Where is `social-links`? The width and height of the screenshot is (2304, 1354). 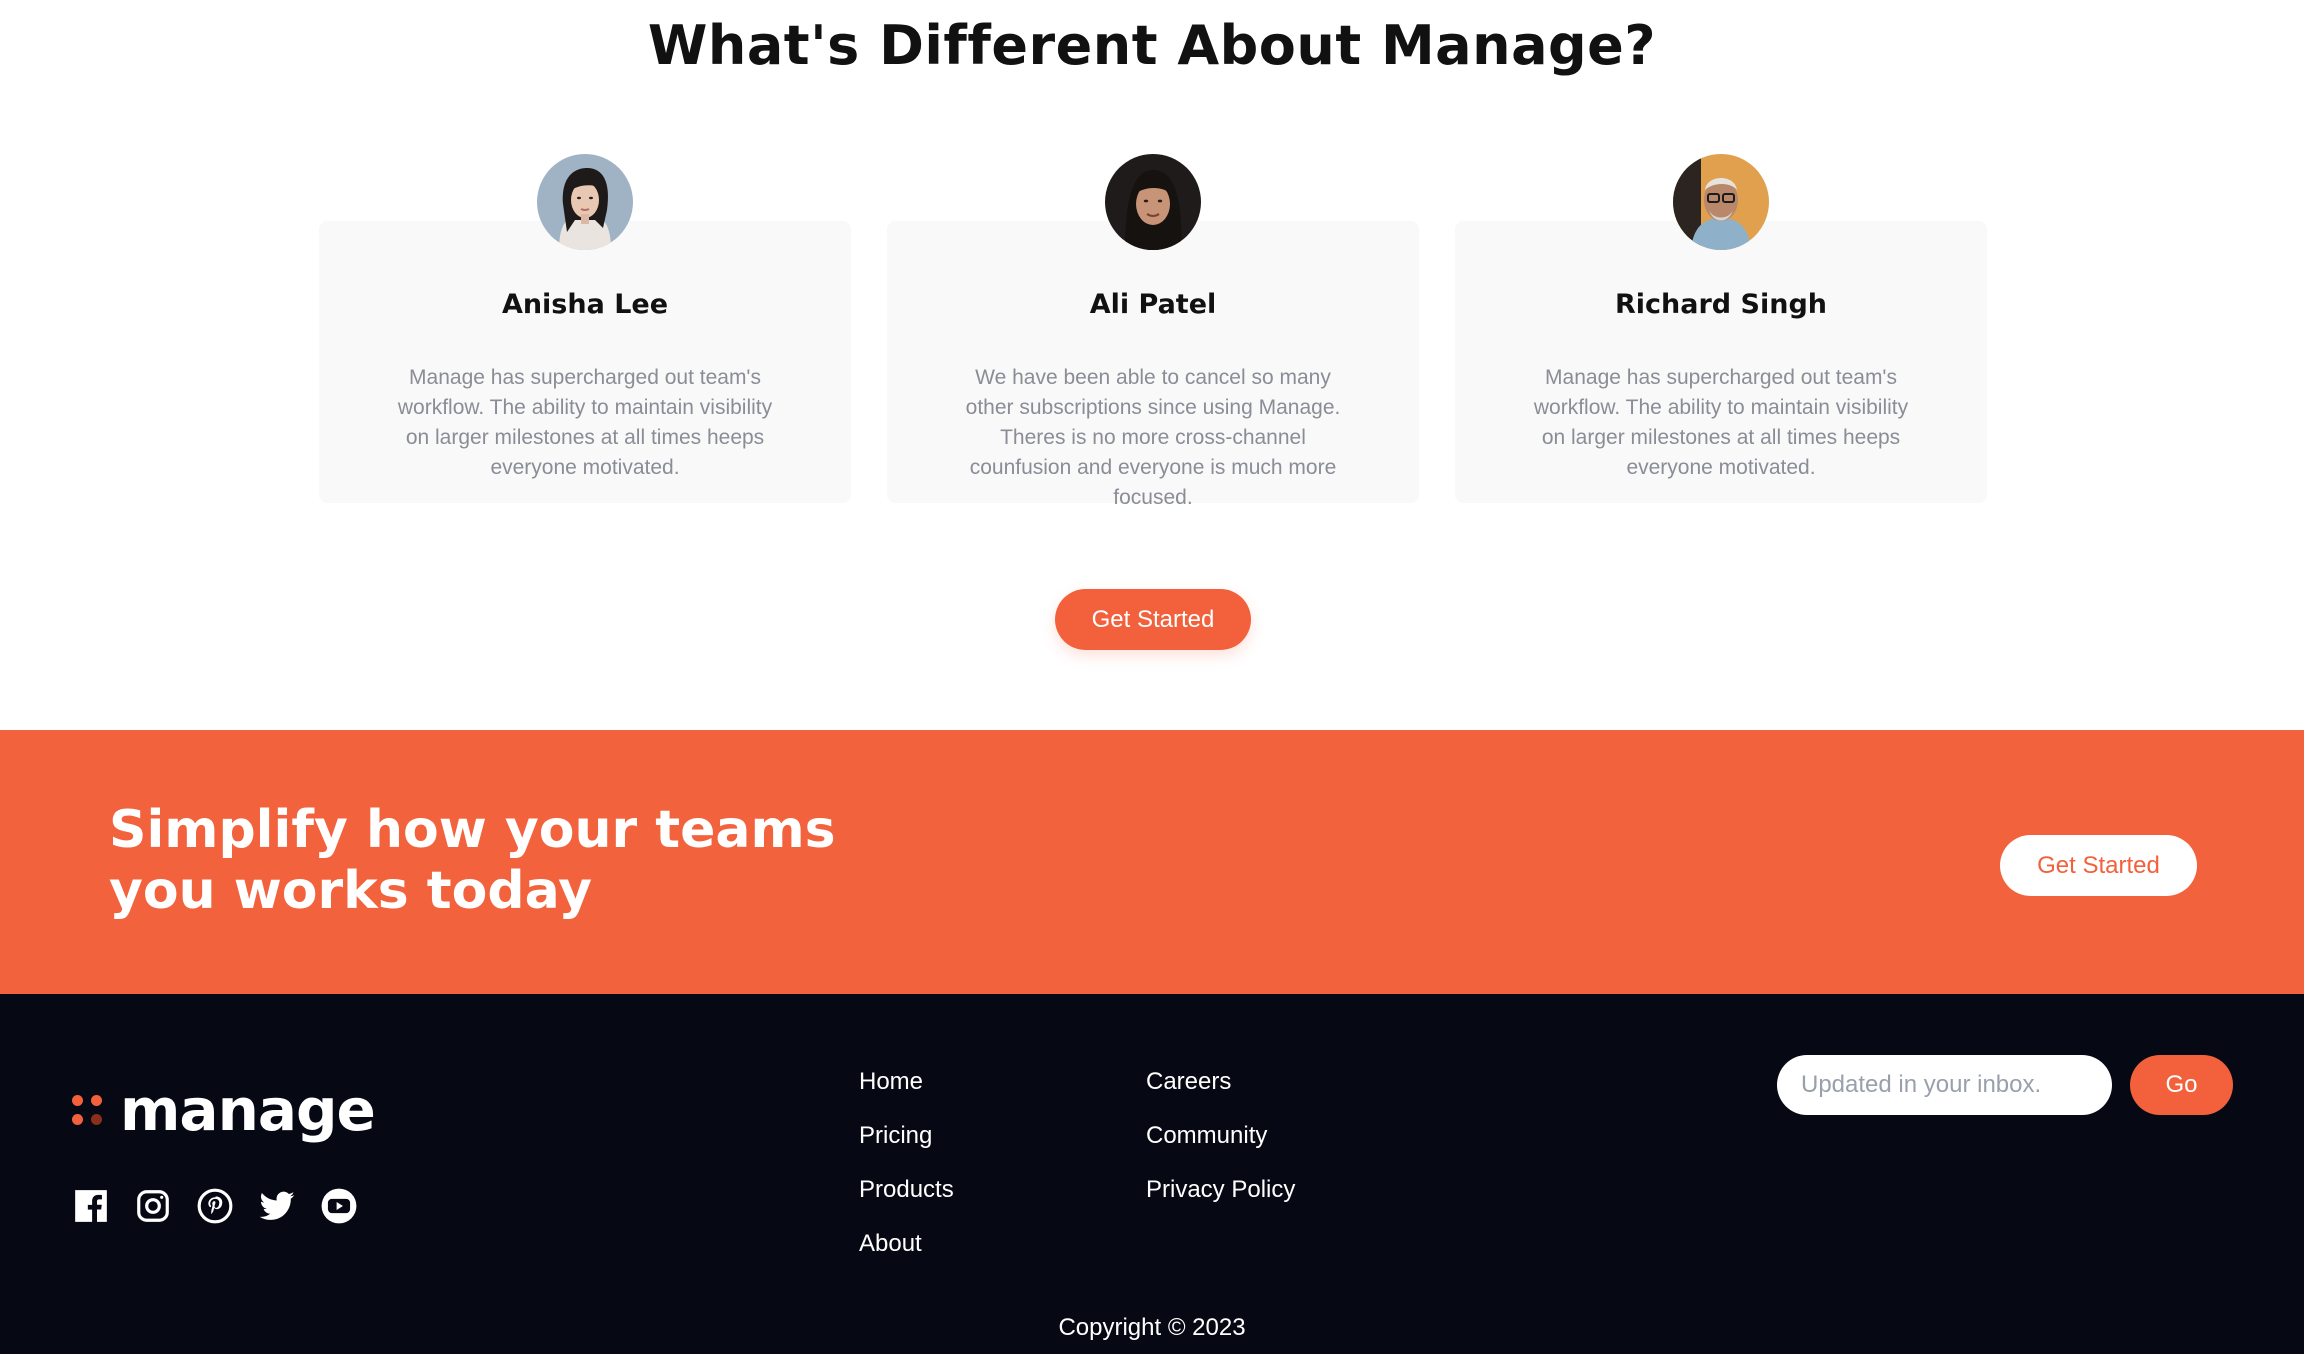 social-links is located at coordinates (215, 1206).